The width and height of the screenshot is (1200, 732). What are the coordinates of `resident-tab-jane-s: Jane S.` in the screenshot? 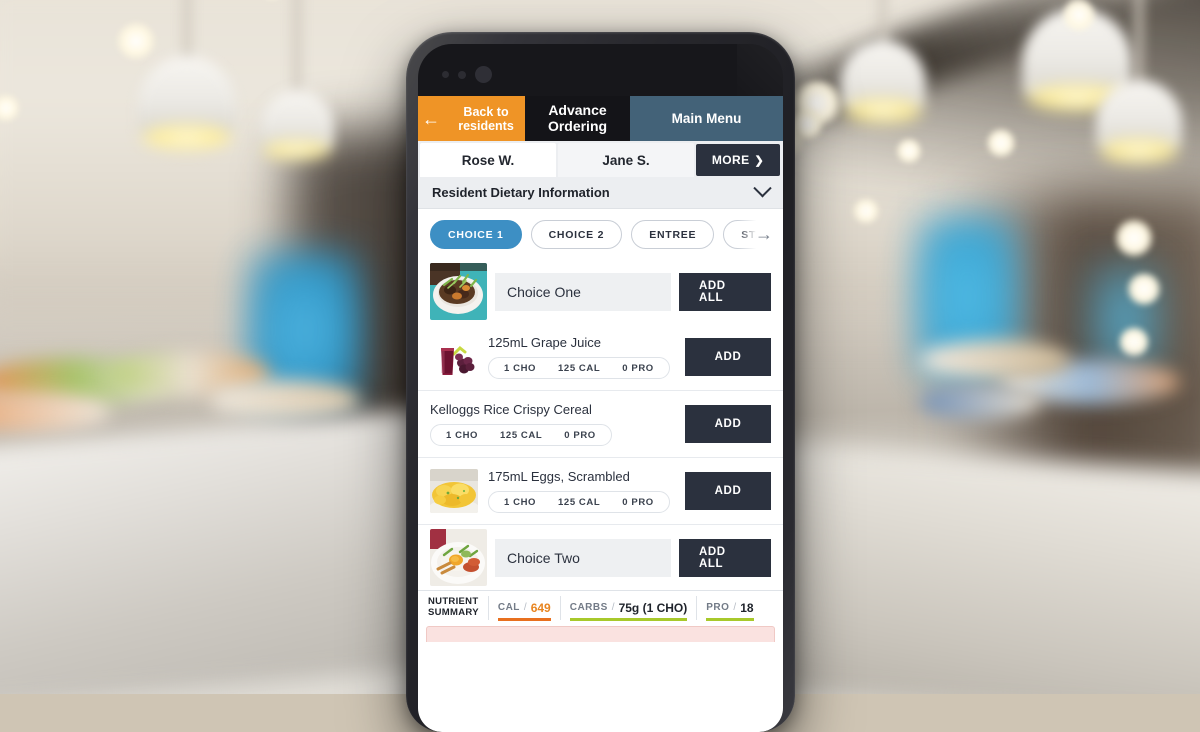 It's located at (626, 160).